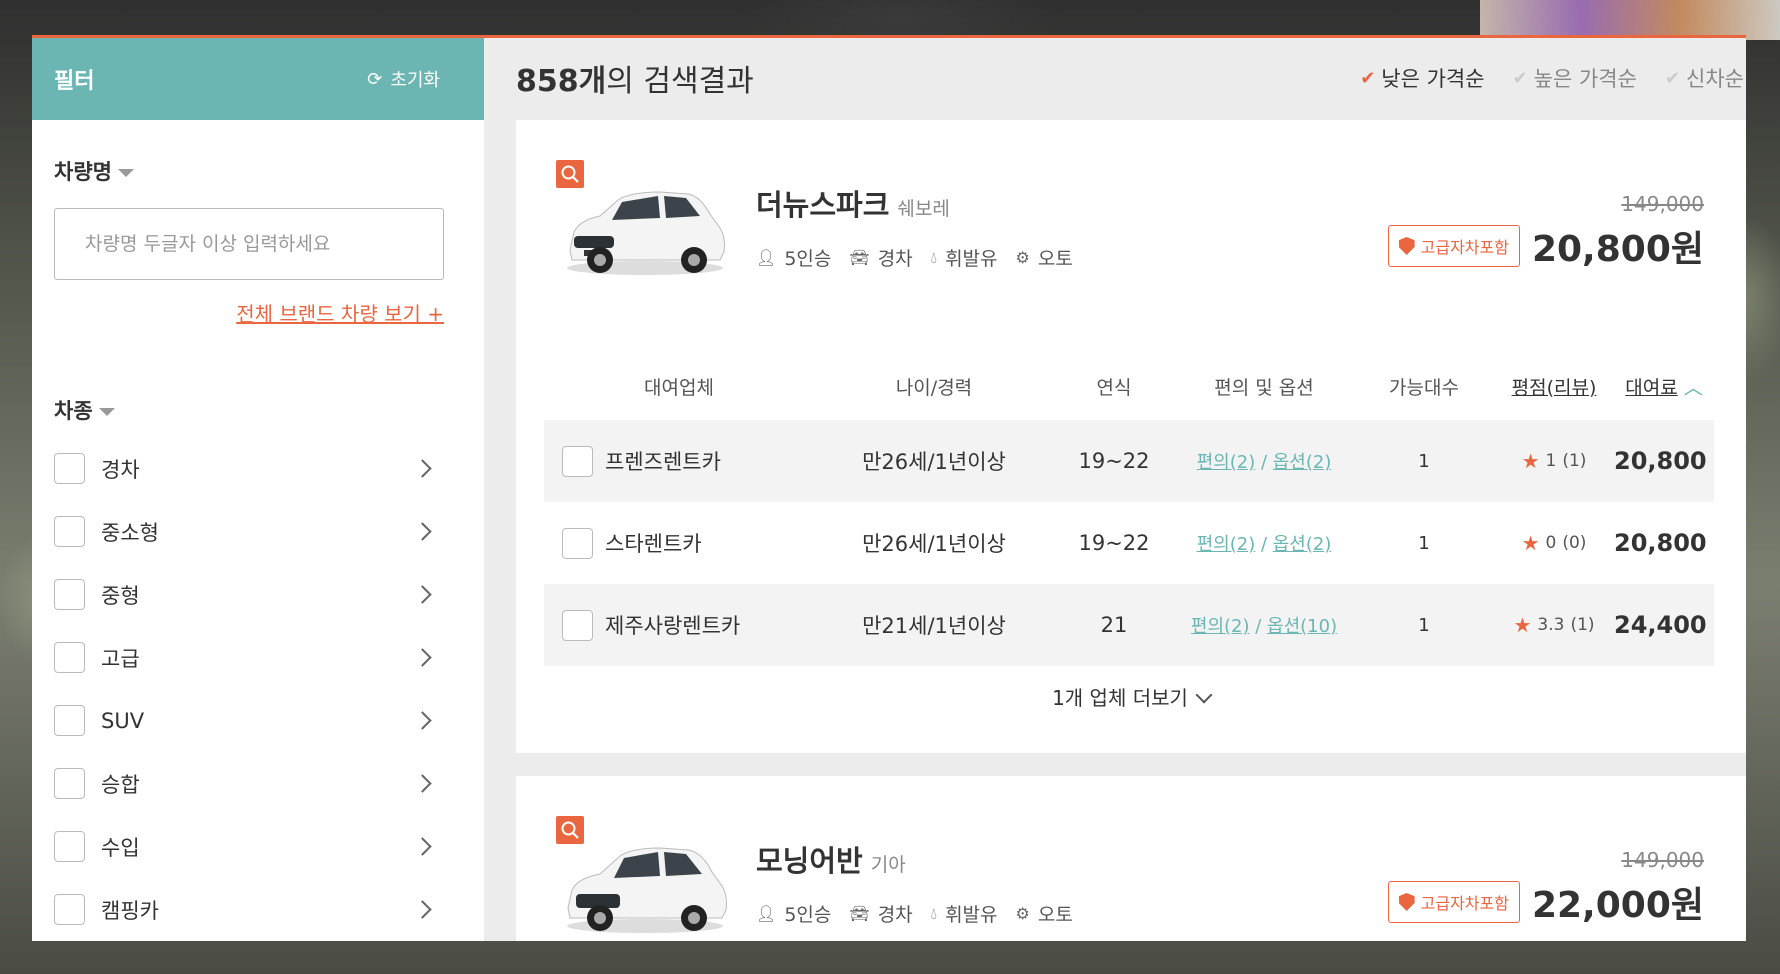 This screenshot has height=974, width=1780. I want to click on sort-low-price: ✔ 낮은 가격순, so click(1422, 78).